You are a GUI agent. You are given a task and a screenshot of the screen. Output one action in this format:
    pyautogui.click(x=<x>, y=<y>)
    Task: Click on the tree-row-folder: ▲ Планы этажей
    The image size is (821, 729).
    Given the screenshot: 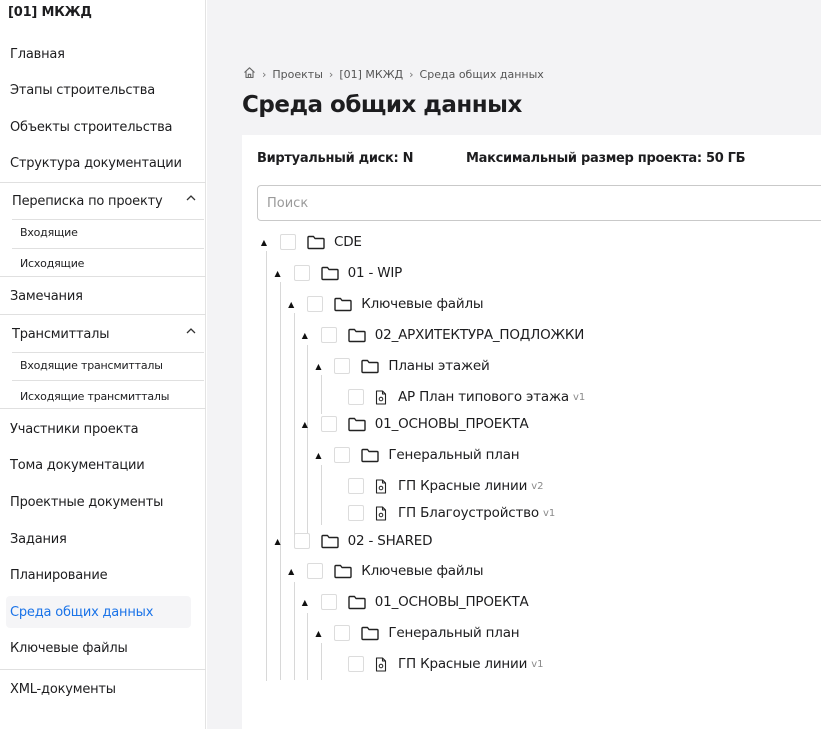 What is the action you would take?
    pyautogui.click(x=400, y=366)
    